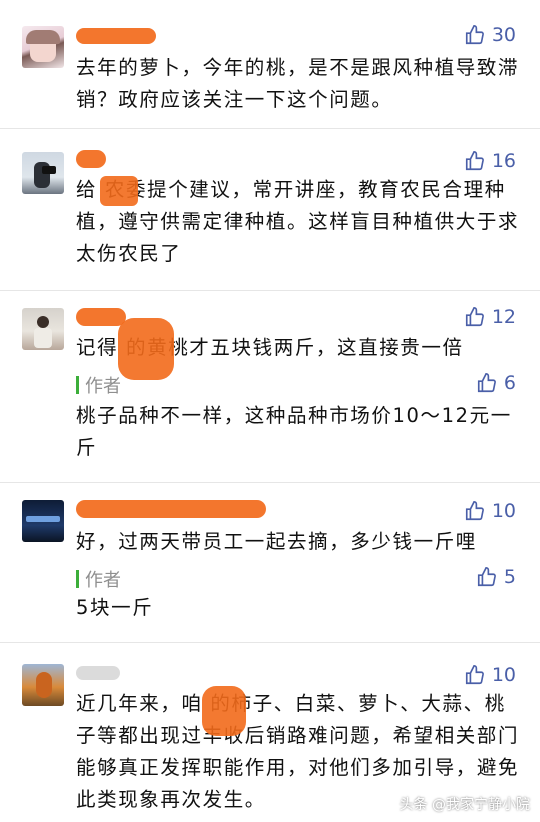 This screenshot has height=822, width=540. Describe the element at coordinates (503, 317) in the screenshot. I see `like-count: 12` at that location.